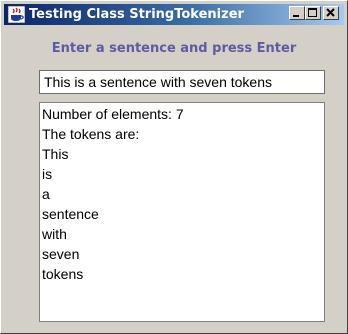  I want to click on title-bar: Testing Class StringTokenizer, so click(174, 14).